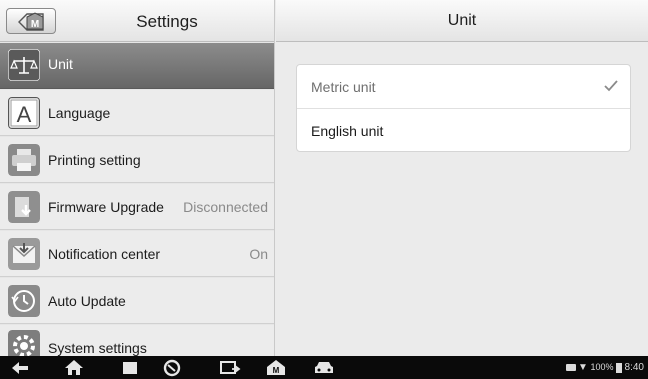 The width and height of the screenshot is (648, 379). What do you see at coordinates (94, 160) in the screenshot?
I see `sidebar-item-label: Printing setting` at bounding box center [94, 160].